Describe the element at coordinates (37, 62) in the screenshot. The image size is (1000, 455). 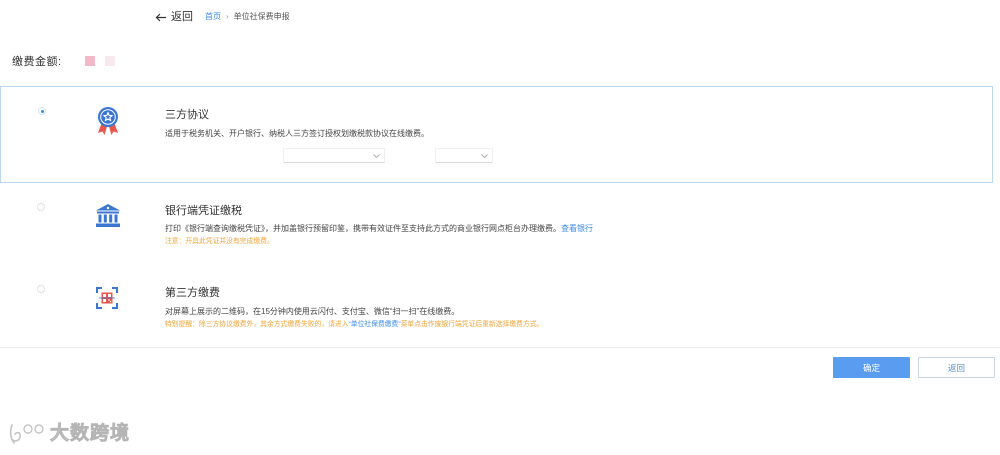
I see `amount-label: 缴费金额:` at that location.